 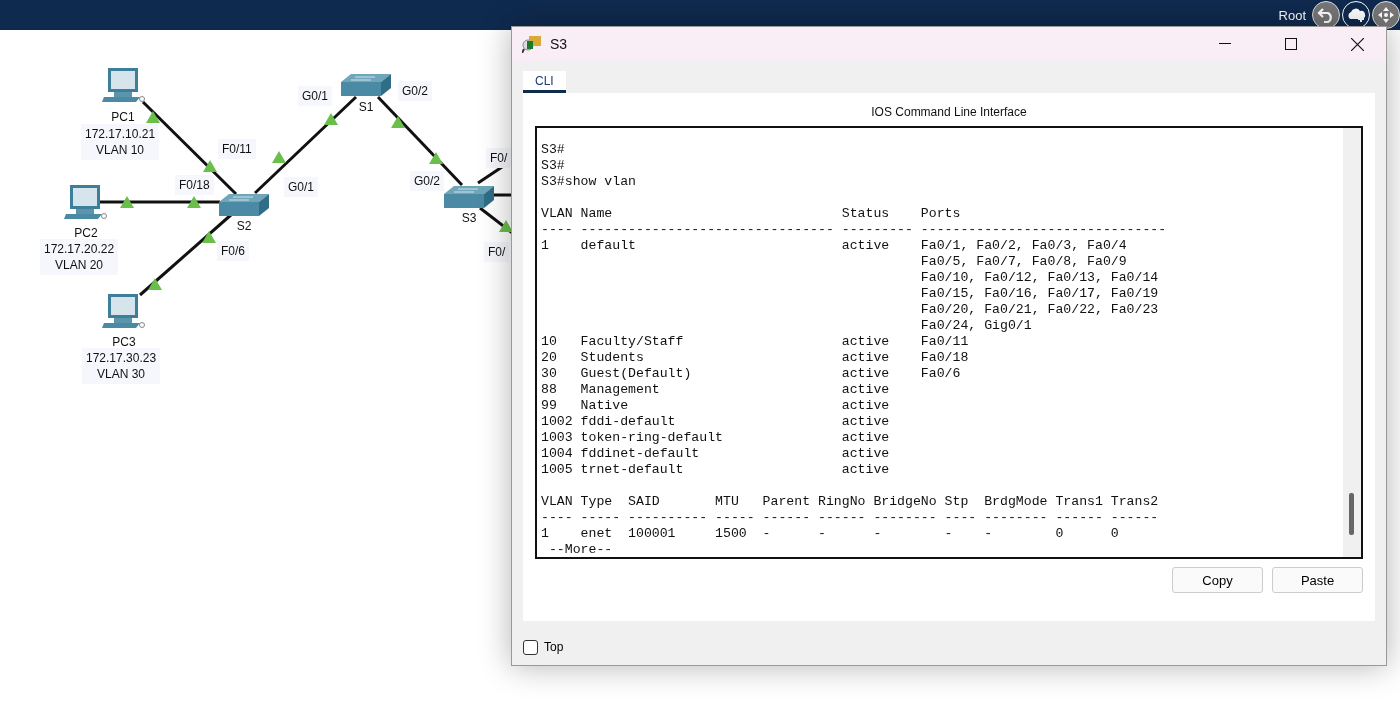 I want to click on window-title: S3, so click(x=559, y=44).